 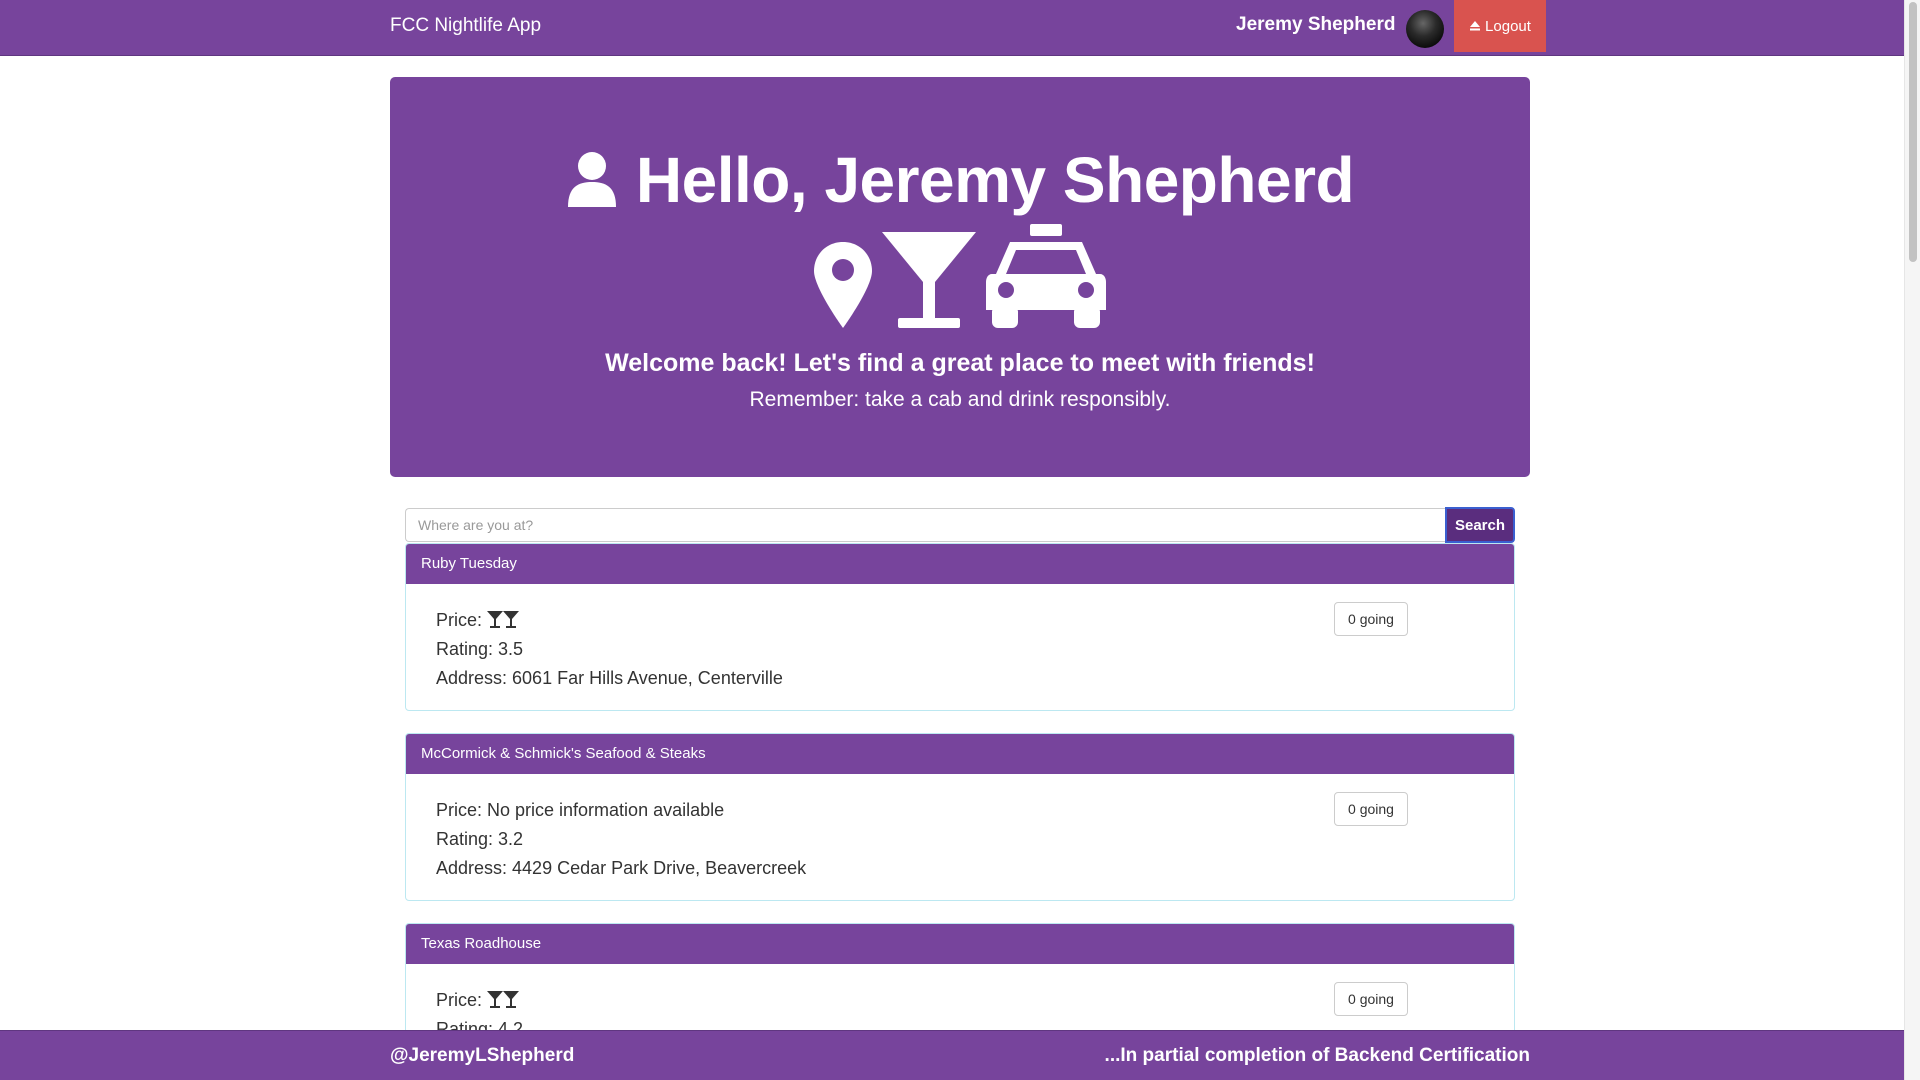 I want to click on hero-greeting: Hello, Jeremy Shepherd, so click(x=995, y=180).